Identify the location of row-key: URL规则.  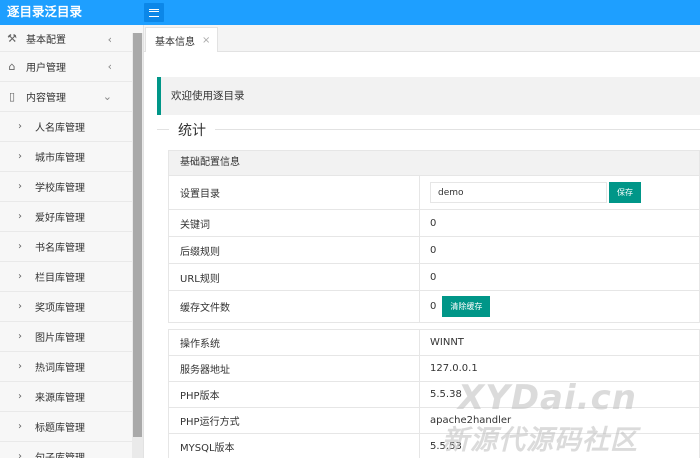
(294, 277).